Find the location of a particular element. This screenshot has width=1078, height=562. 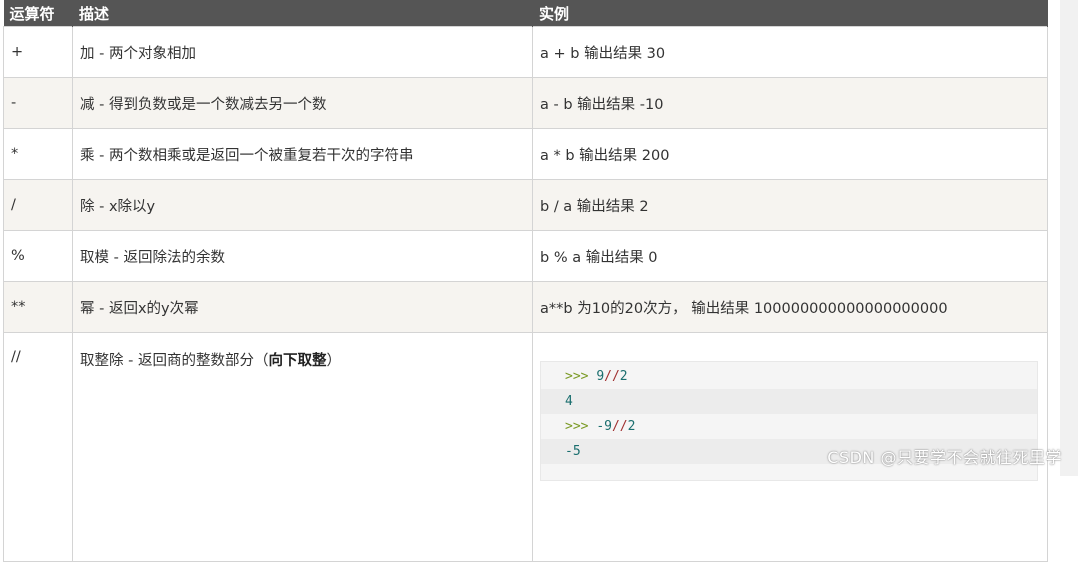

table-header-row: 运算符 描述 实例 is located at coordinates (525, 13).